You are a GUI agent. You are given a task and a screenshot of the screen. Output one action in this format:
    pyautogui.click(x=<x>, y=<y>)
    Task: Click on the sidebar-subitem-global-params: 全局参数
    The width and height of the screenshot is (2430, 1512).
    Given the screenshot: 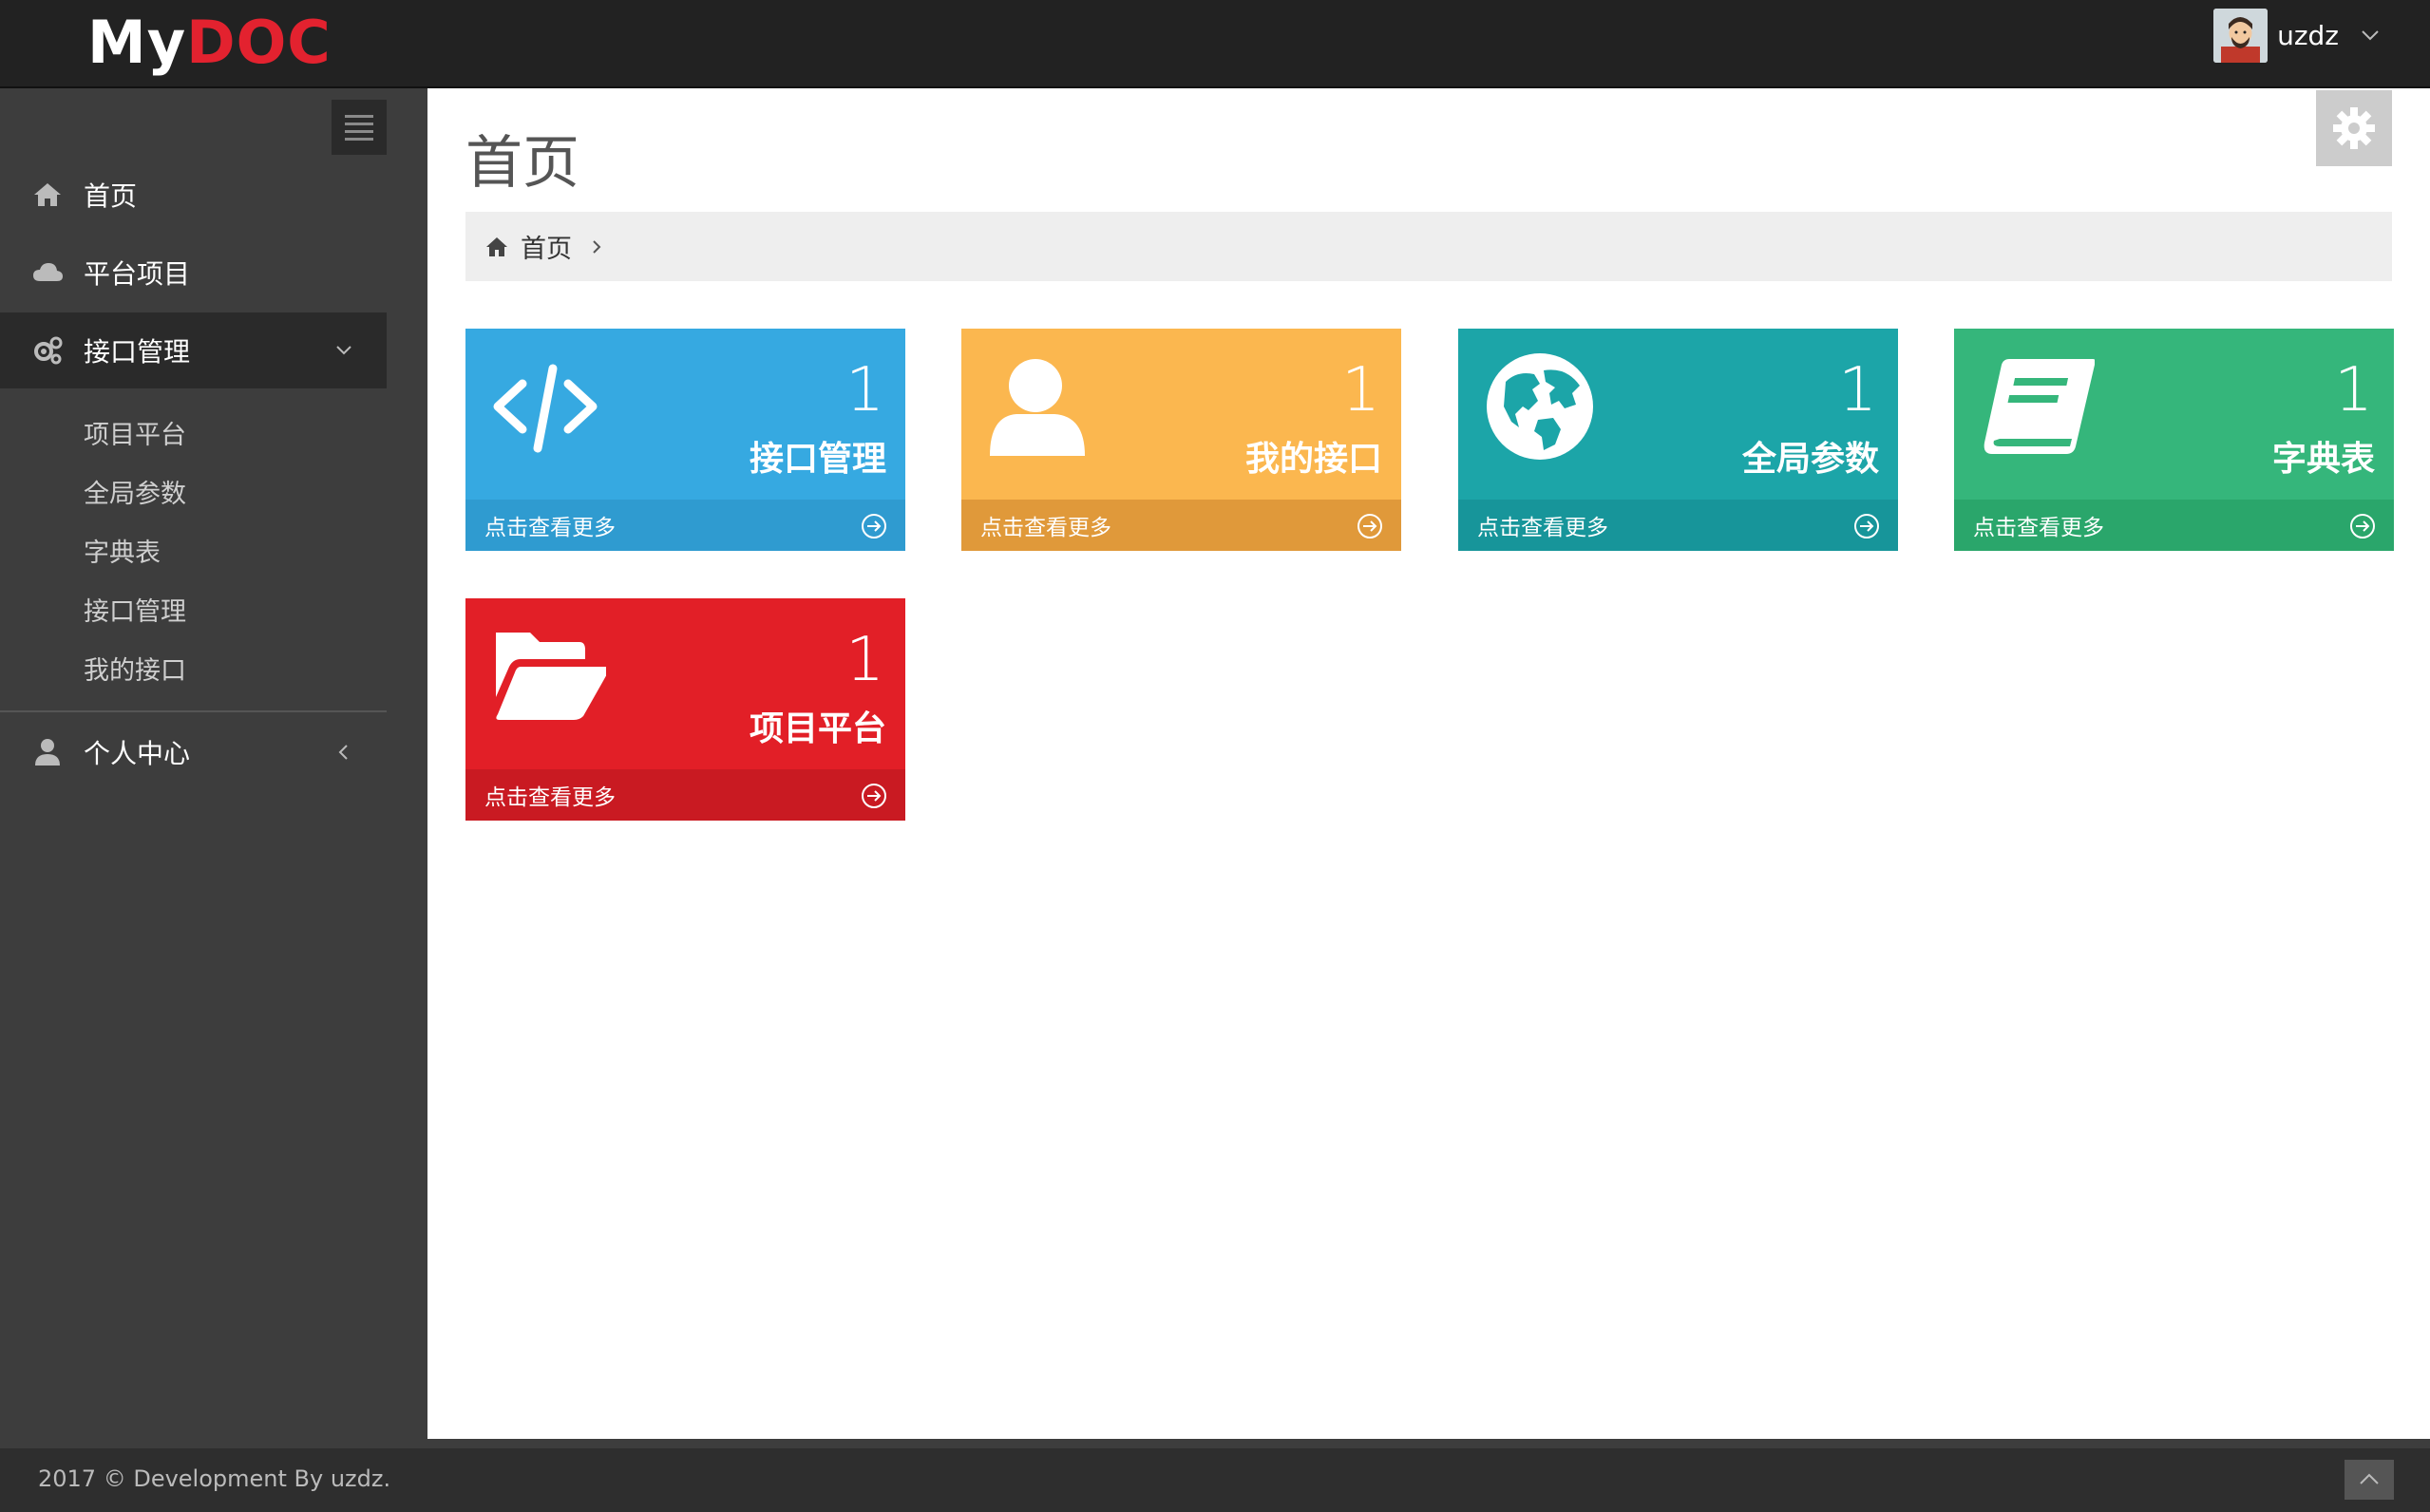 What is the action you would take?
    pyautogui.click(x=135, y=492)
    